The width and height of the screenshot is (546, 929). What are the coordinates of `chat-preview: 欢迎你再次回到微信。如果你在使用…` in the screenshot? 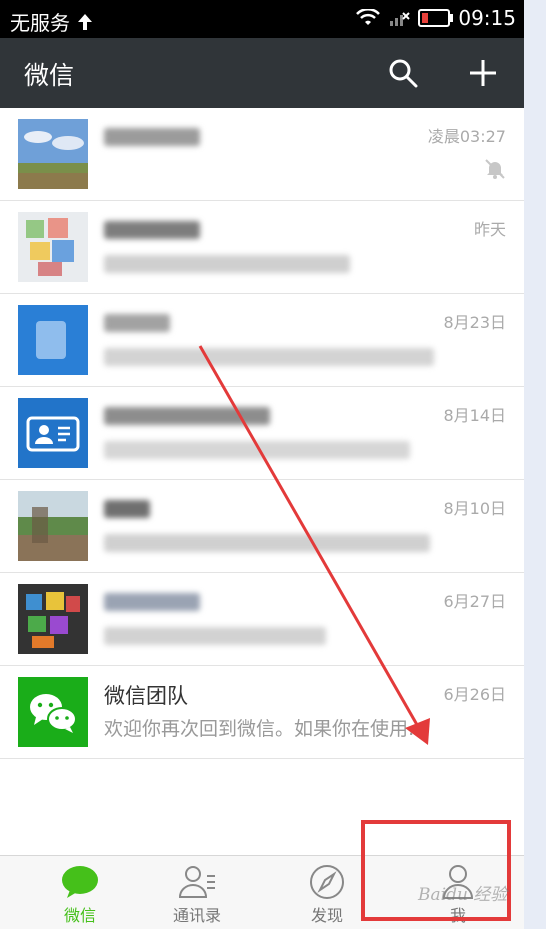 It's located at (266, 729).